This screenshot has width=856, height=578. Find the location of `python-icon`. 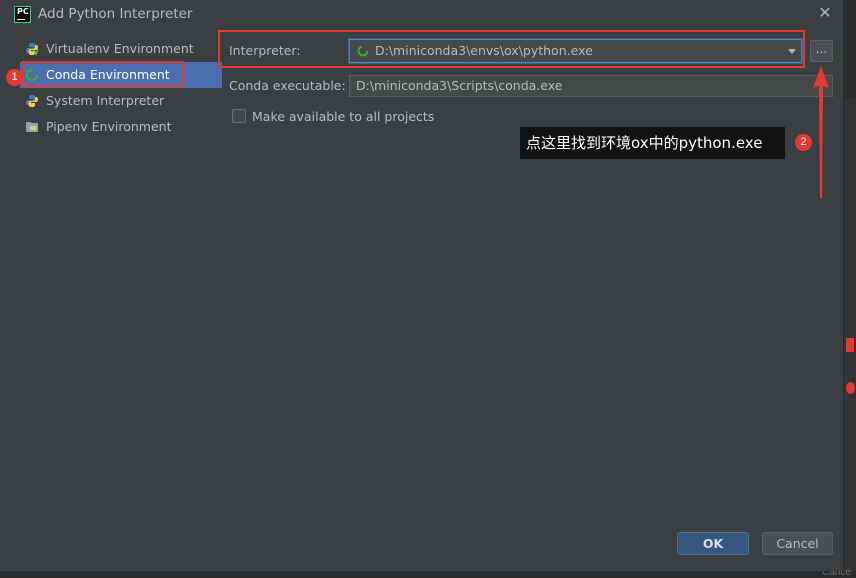

python-icon is located at coordinates (32, 101).